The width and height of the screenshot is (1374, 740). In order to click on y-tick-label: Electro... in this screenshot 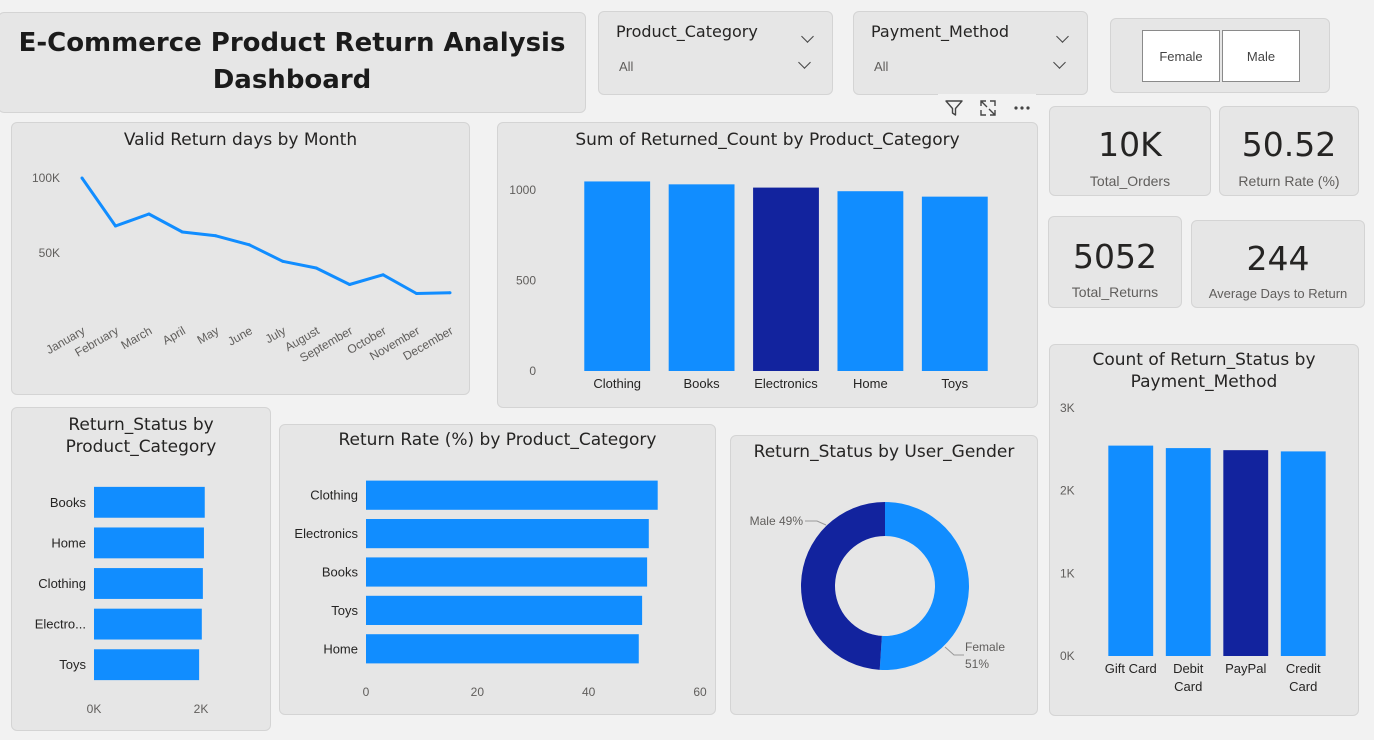, I will do `click(60, 624)`.